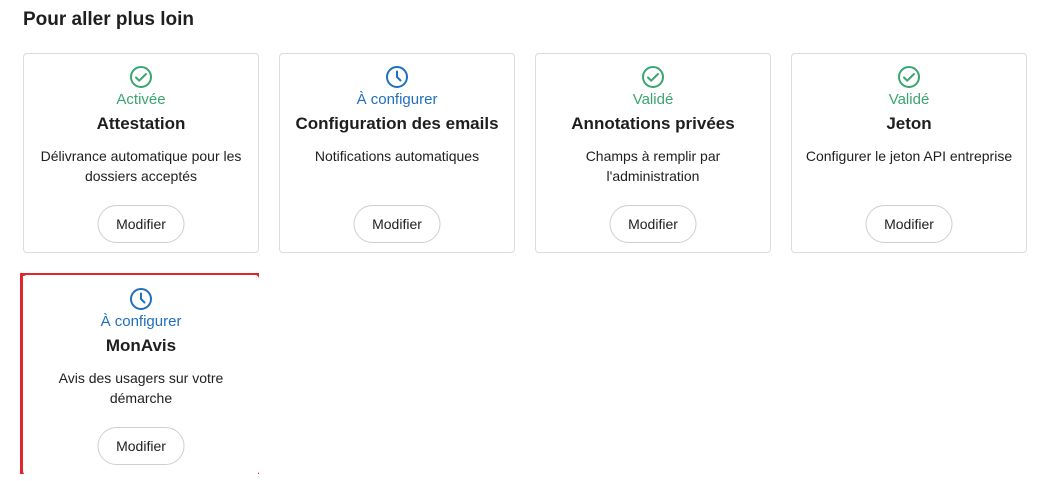  I want to click on card-description: Avis des usagers sur votre démarche, so click(141, 388).